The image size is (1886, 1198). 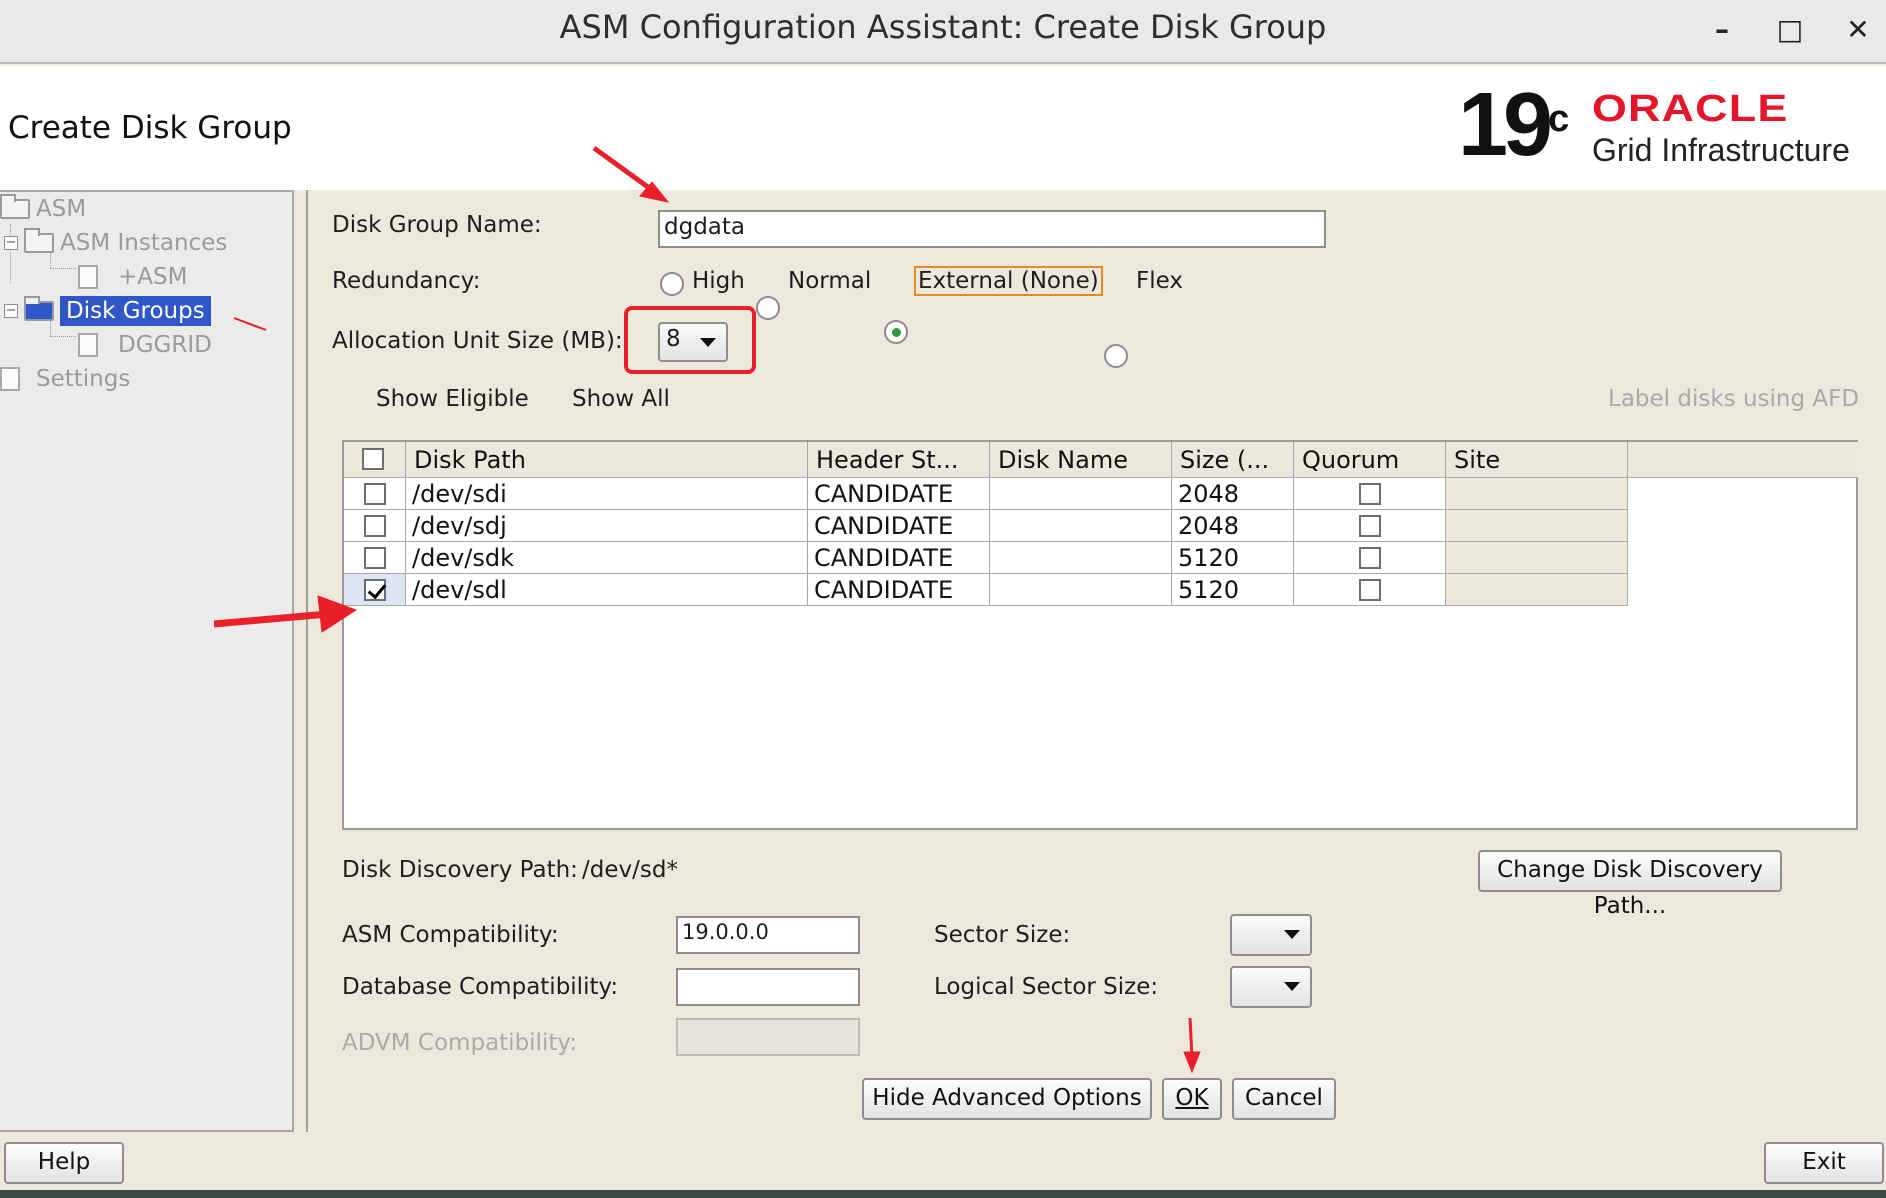 I want to click on annotation-arrow-name, so click(x=623, y=169).